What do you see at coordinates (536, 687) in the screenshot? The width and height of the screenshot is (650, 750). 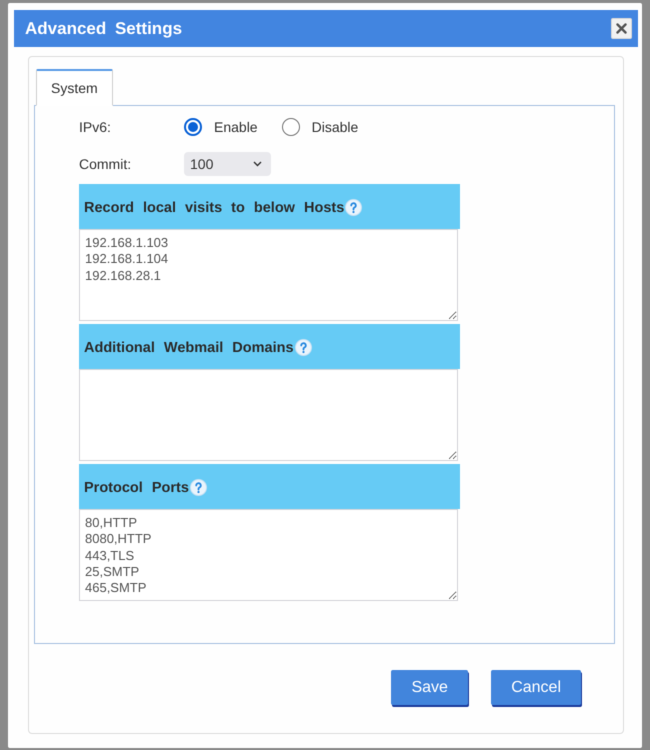 I see `cancel-button: Cancel` at bounding box center [536, 687].